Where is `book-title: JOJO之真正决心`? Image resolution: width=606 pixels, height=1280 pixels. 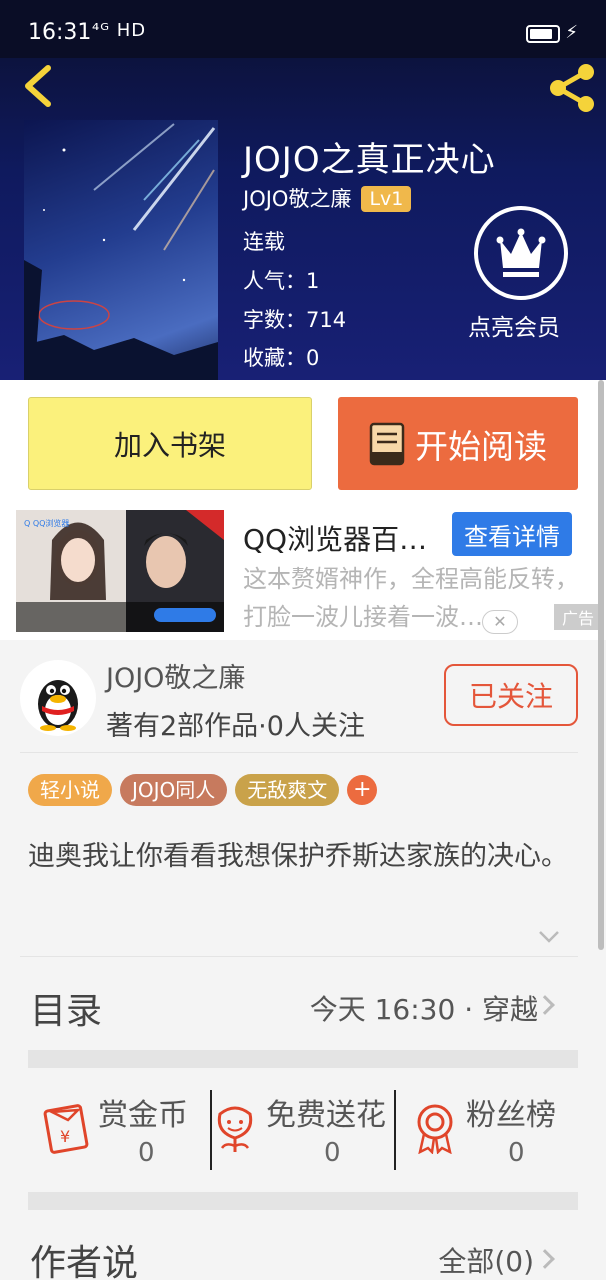 book-title: JOJO之真正决心 is located at coordinates (369, 160).